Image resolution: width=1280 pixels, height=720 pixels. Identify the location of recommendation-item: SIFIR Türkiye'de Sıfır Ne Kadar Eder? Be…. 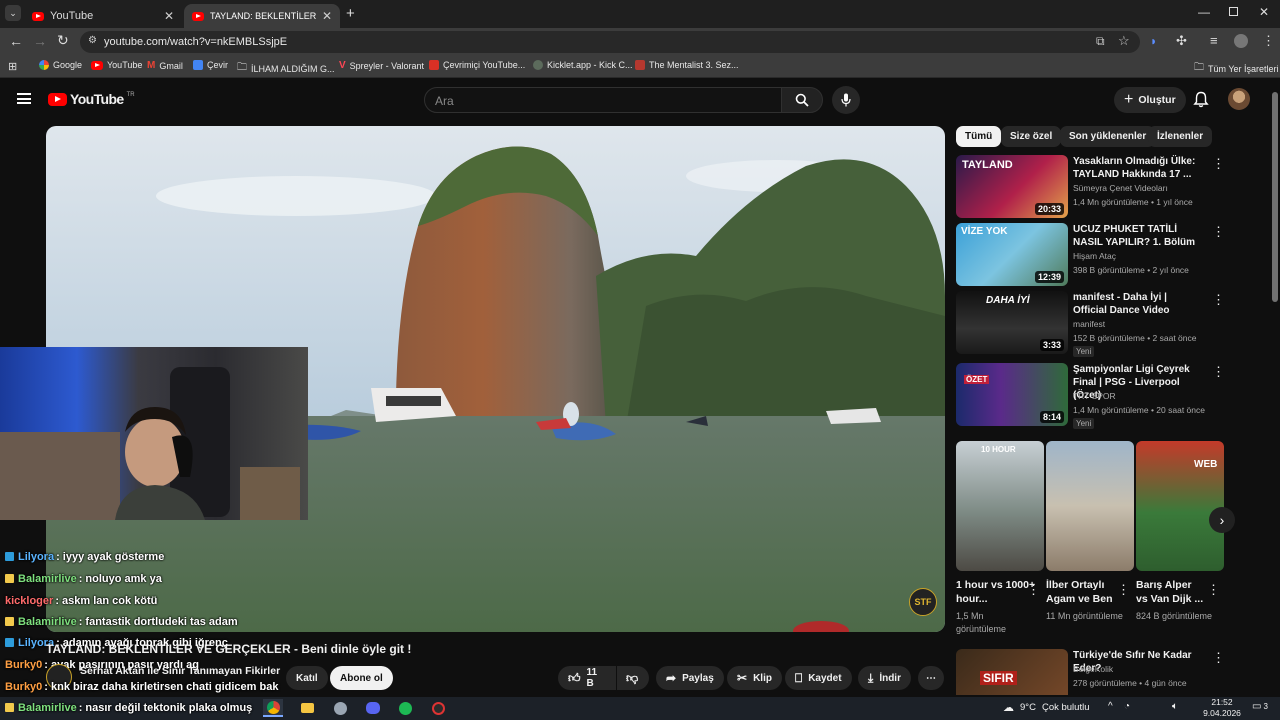
(1106, 672).